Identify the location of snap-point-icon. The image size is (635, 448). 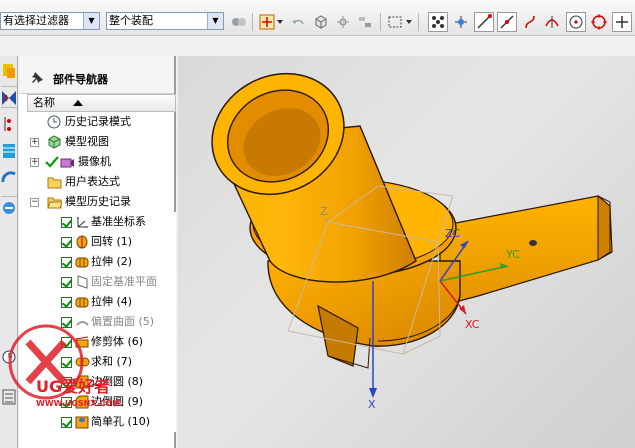
(267, 22).